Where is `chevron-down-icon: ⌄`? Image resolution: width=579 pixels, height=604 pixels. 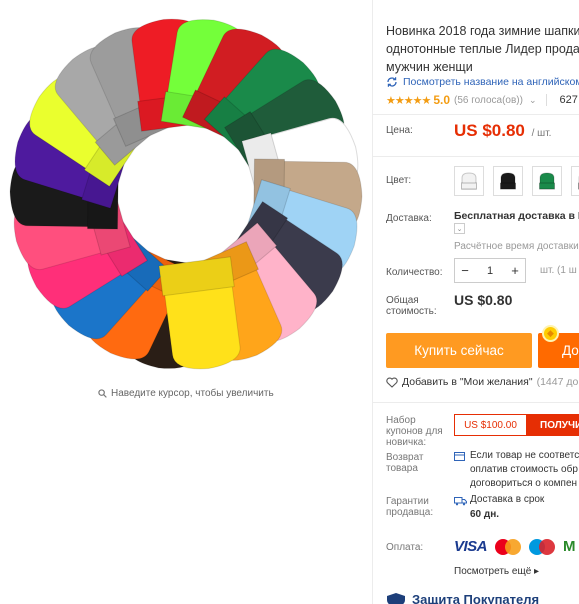 chevron-down-icon: ⌄ is located at coordinates (533, 100).